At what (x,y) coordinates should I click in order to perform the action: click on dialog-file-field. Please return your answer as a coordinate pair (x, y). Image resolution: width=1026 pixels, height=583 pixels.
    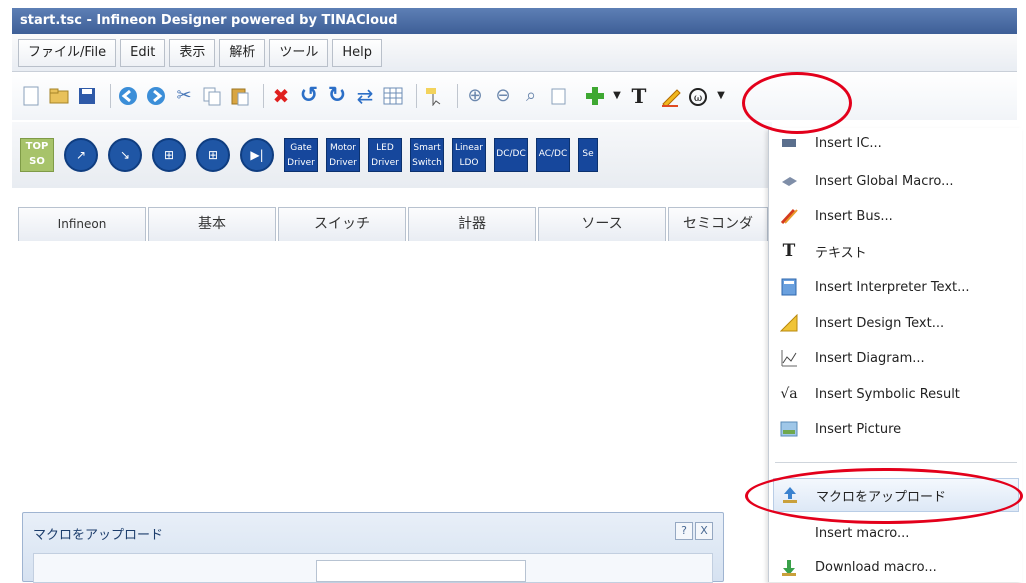
    Looking at the image, I should click on (421, 571).